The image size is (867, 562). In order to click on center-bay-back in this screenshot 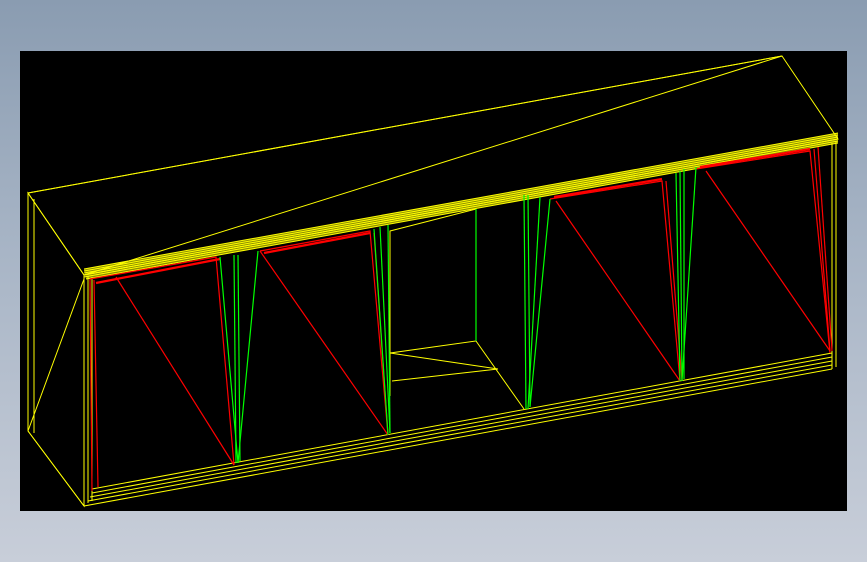, I will do `click(433, 281)`.